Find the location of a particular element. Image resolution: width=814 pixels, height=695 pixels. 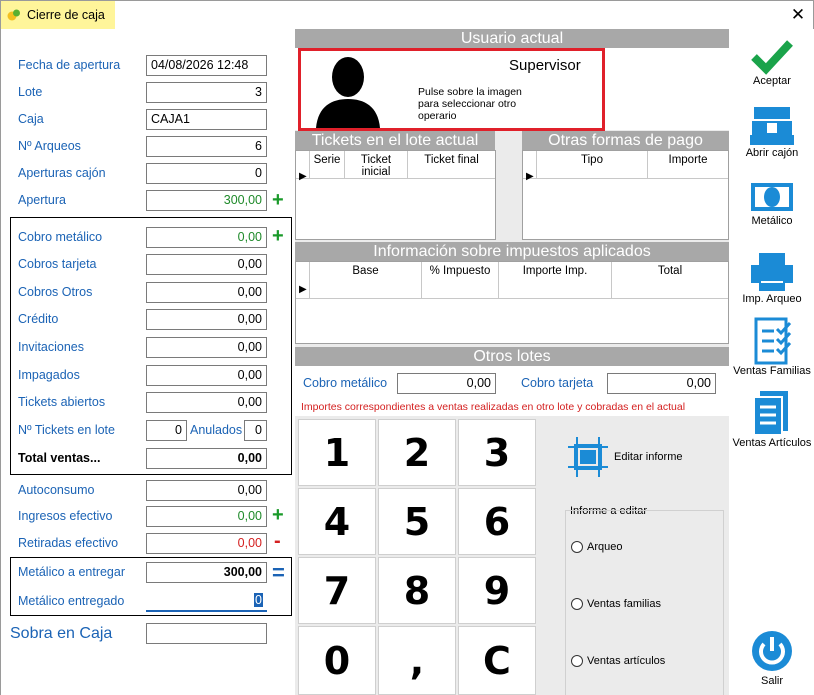

tickets-lote-field: 0 is located at coordinates (166, 430).